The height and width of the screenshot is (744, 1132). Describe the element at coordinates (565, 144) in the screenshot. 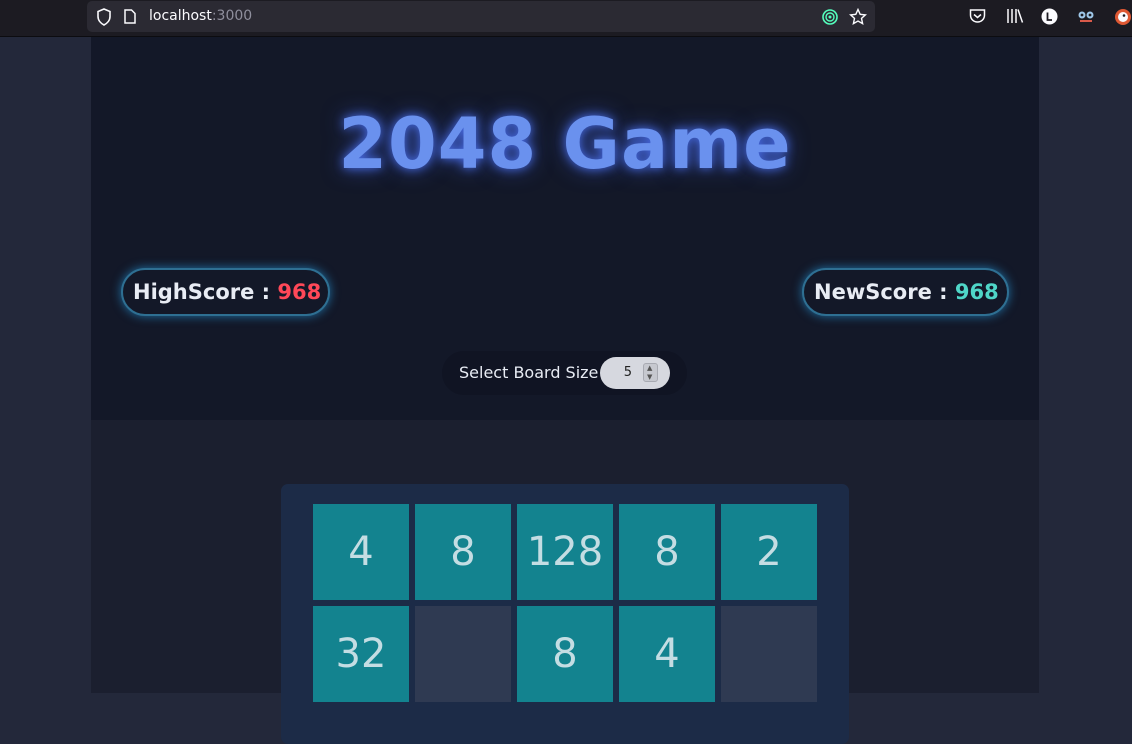

I see `game-title: 2048 Game` at that location.